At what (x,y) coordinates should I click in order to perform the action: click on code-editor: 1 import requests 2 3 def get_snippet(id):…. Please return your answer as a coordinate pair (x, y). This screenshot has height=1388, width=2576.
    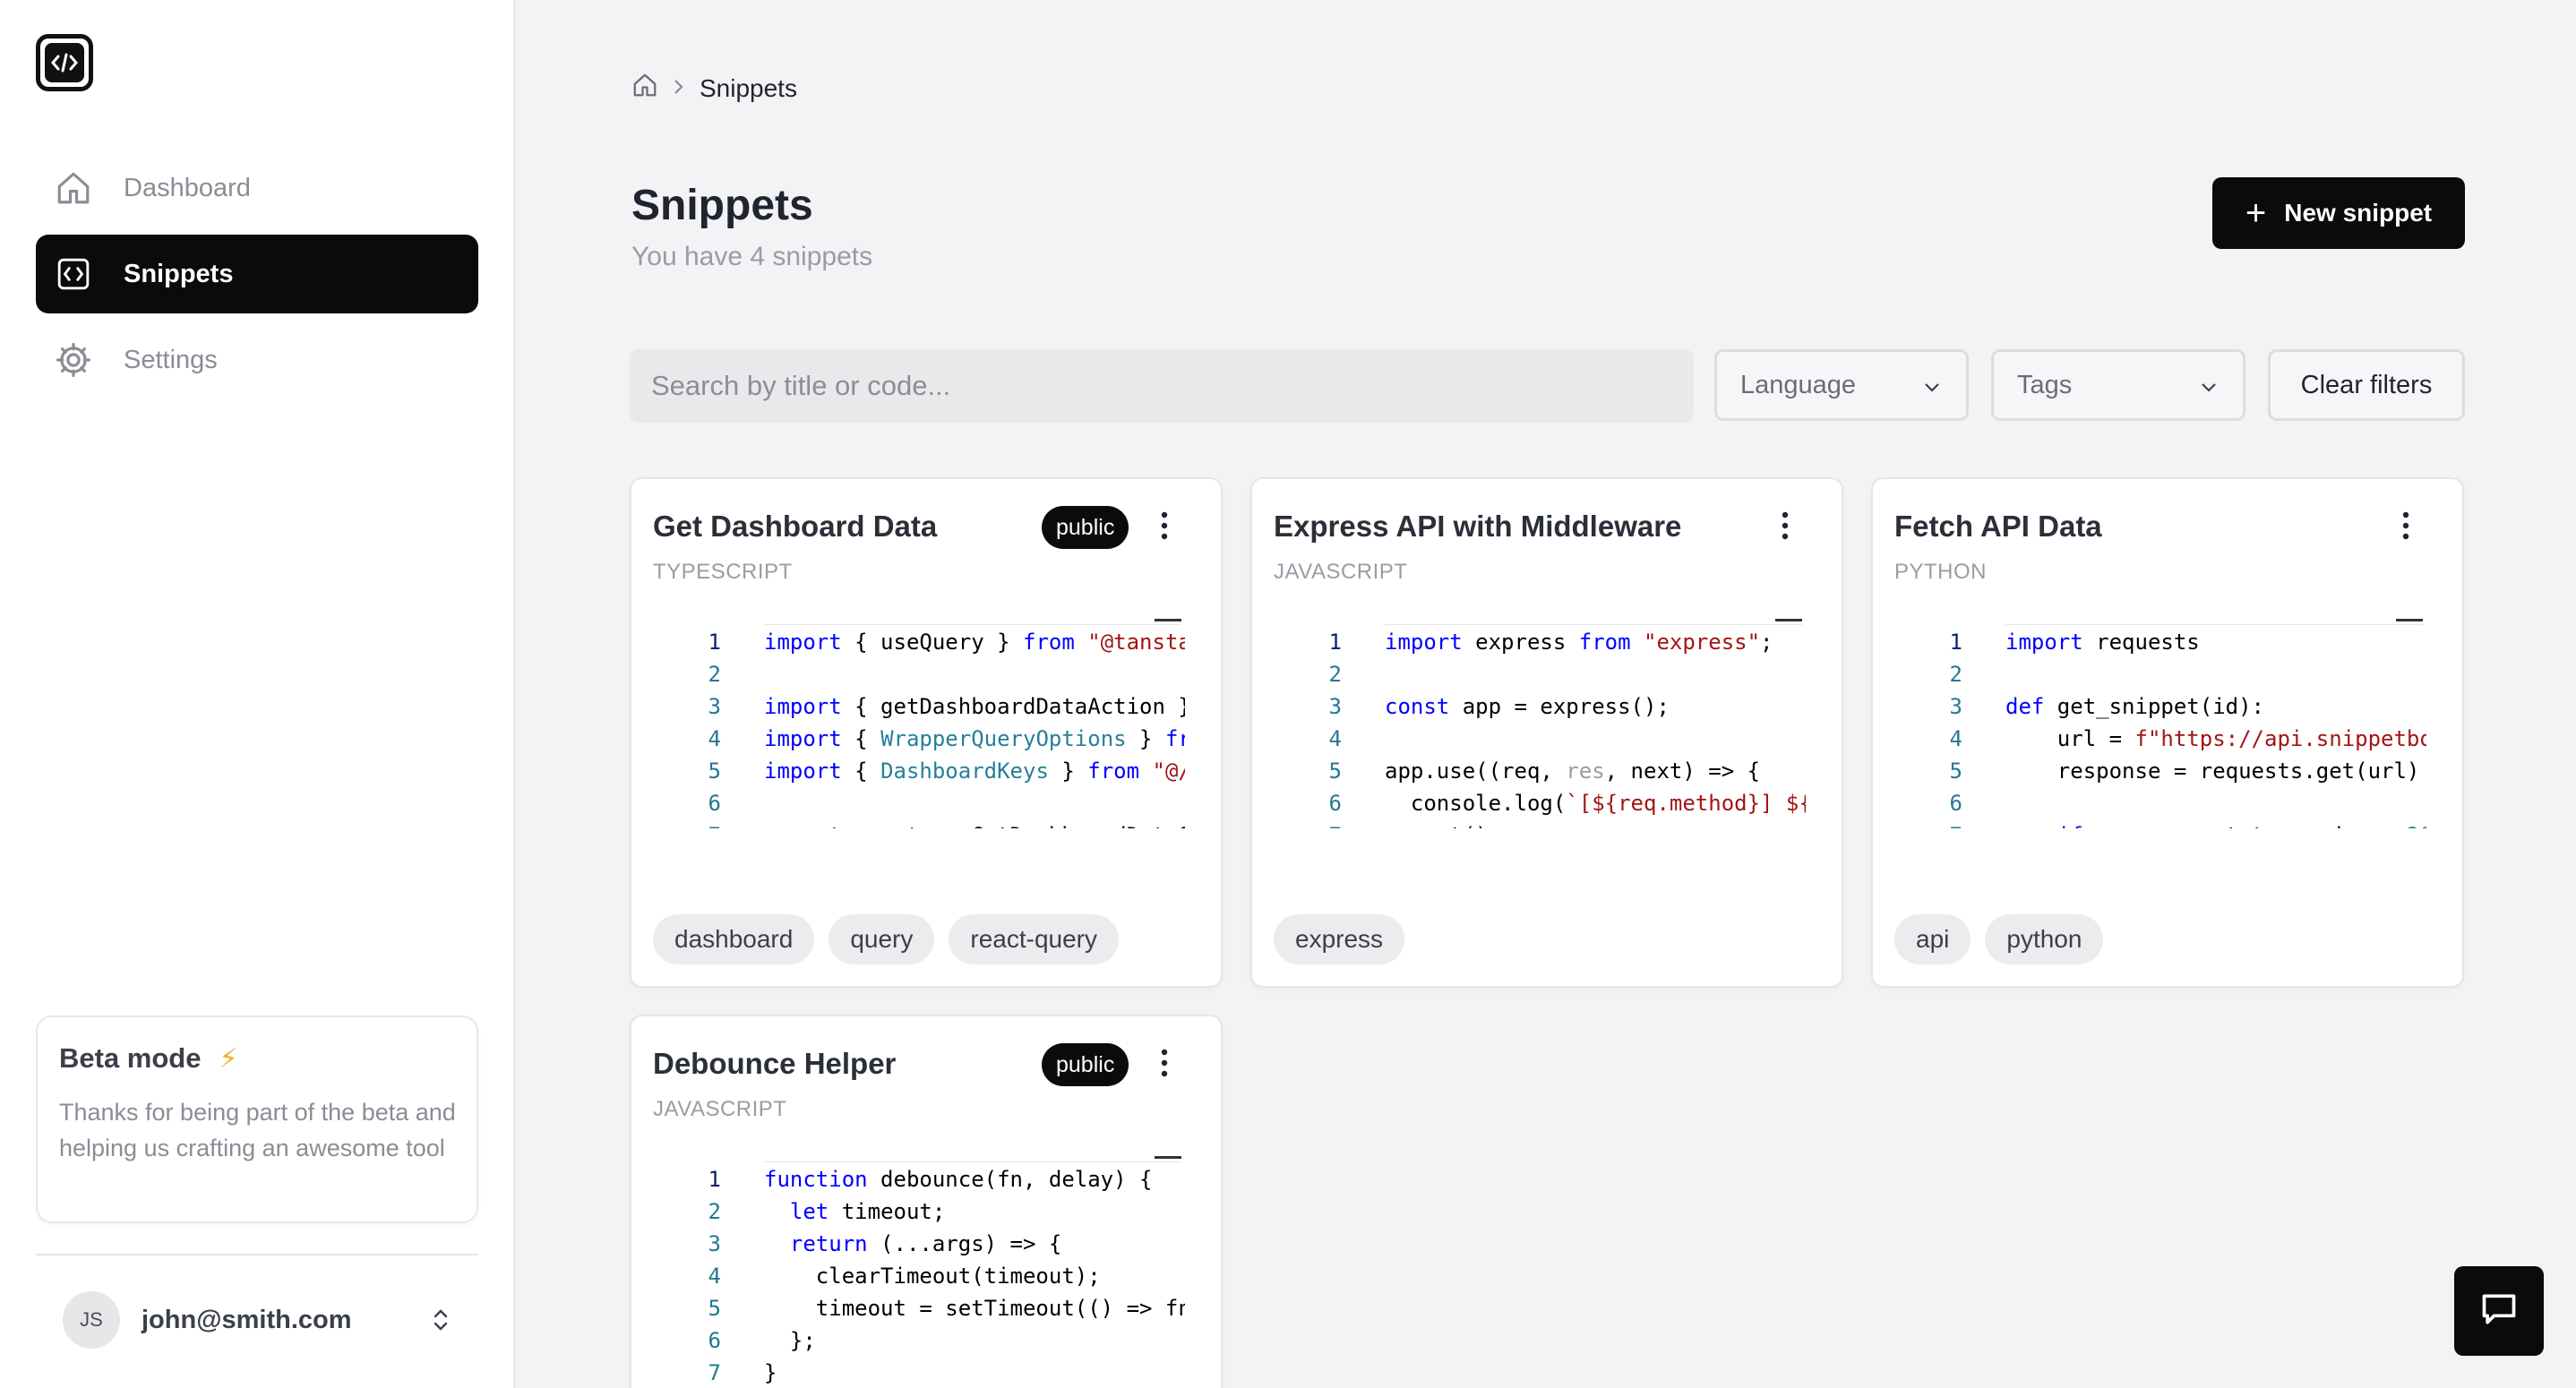
    Looking at the image, I should click on (2169, 723).